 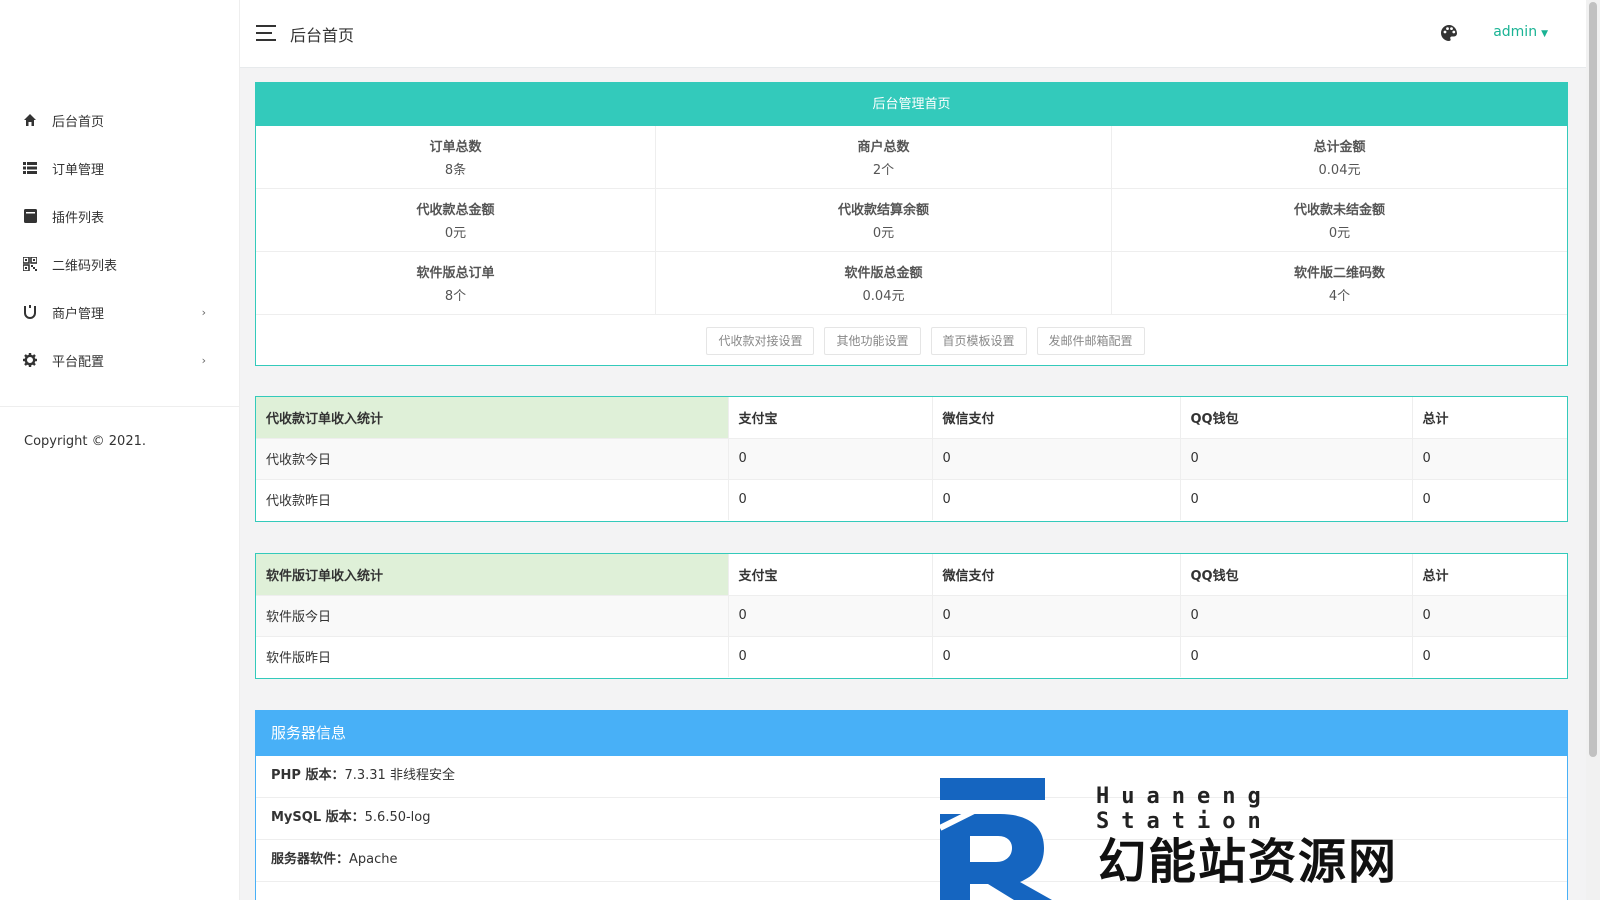 I want to click on page-scrollbar, so click(x=1593, y=450).